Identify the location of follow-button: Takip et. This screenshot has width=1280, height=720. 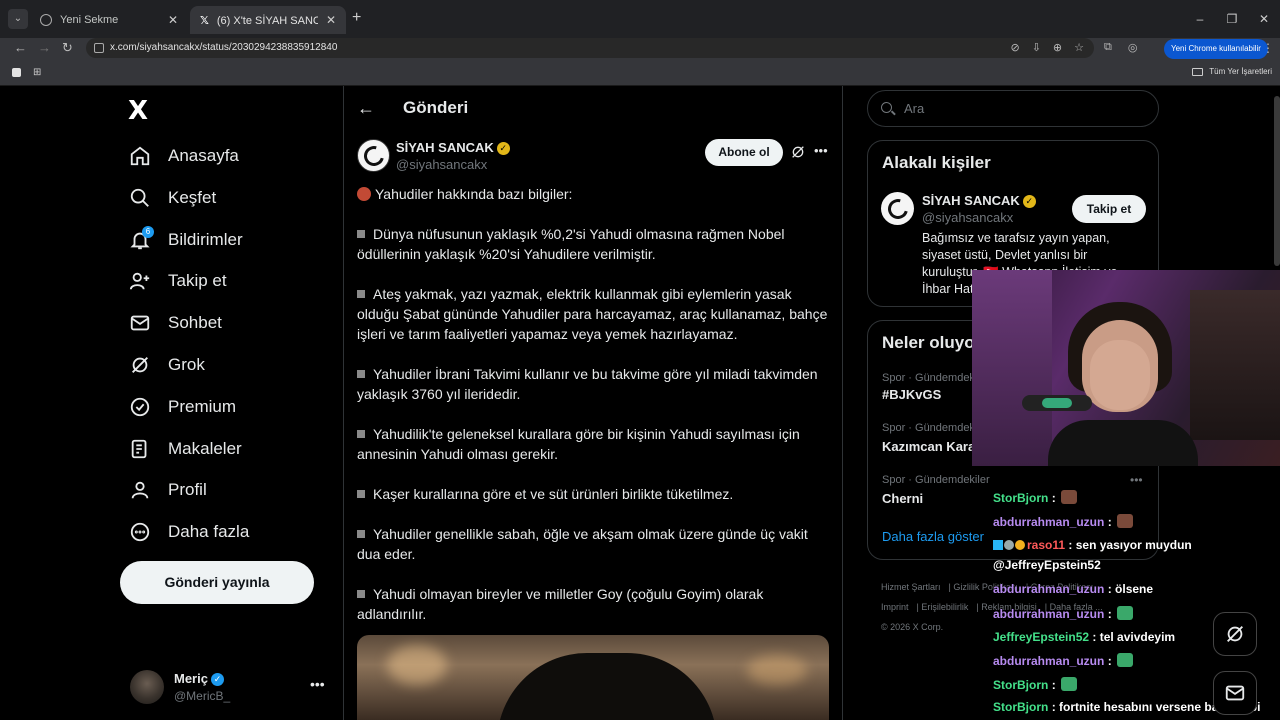
(1109, 209).